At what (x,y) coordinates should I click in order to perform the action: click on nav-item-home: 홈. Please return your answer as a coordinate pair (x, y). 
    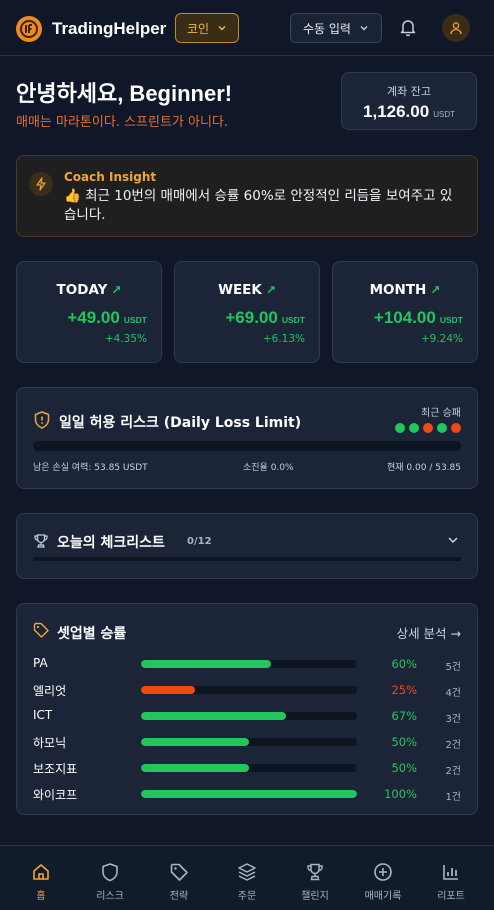
    Looking at the image, I should click on (41, 878).